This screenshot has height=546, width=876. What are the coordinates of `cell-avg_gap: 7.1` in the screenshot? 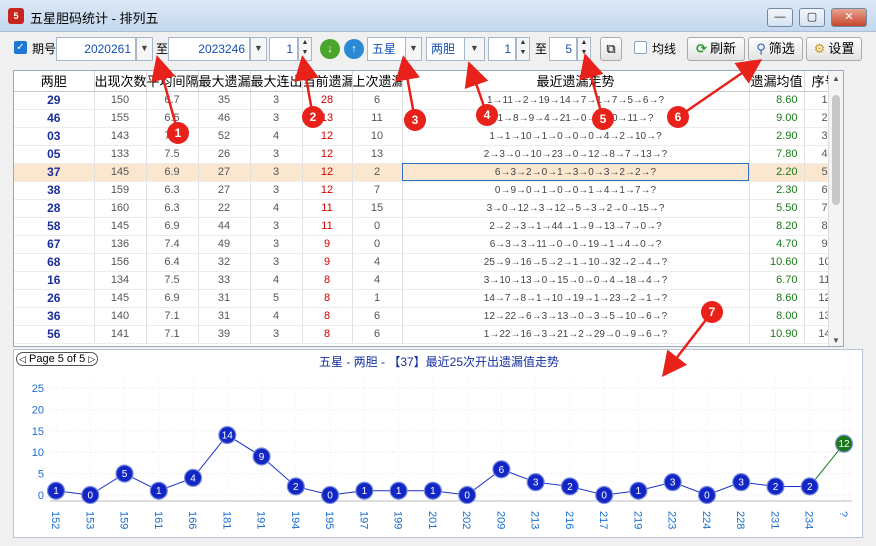 It's located at (172, 334).